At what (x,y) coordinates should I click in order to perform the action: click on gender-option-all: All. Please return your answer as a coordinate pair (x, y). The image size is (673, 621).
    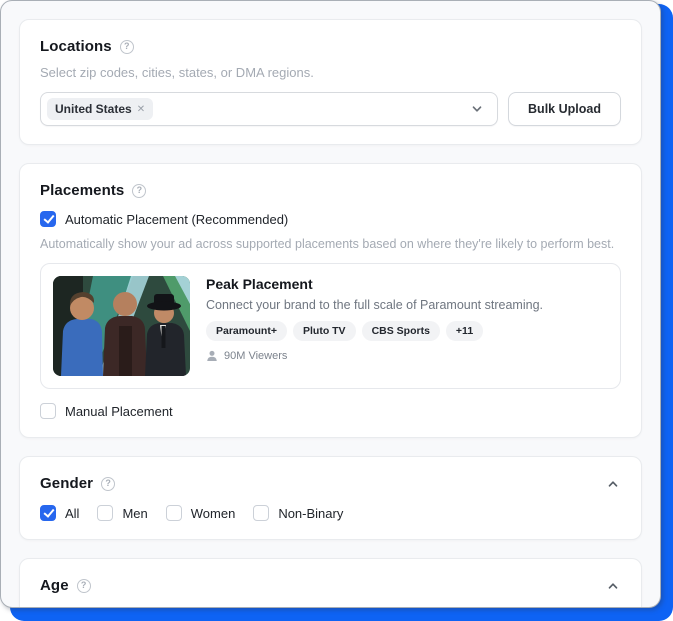
    Looking at the image, I should click on (59, 513).